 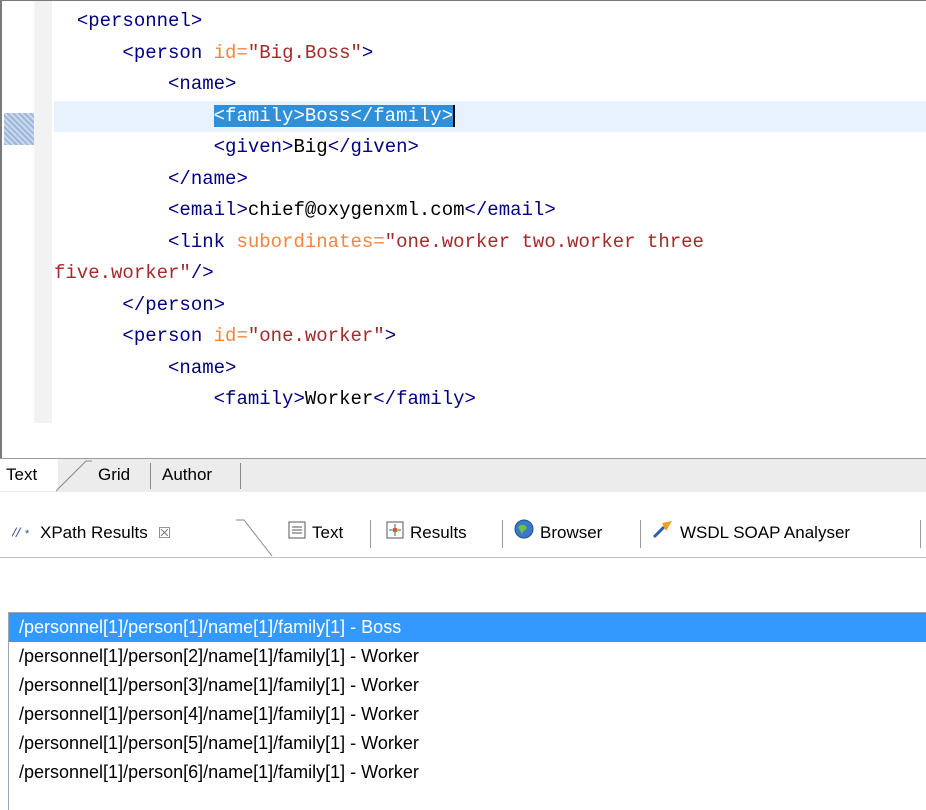 I want to click on line-number-ruler, so click(x=43, y=212).